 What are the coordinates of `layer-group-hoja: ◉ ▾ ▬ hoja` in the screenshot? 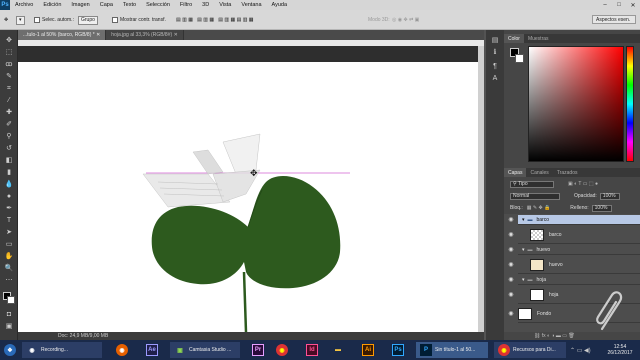 It's located at (574, 280).